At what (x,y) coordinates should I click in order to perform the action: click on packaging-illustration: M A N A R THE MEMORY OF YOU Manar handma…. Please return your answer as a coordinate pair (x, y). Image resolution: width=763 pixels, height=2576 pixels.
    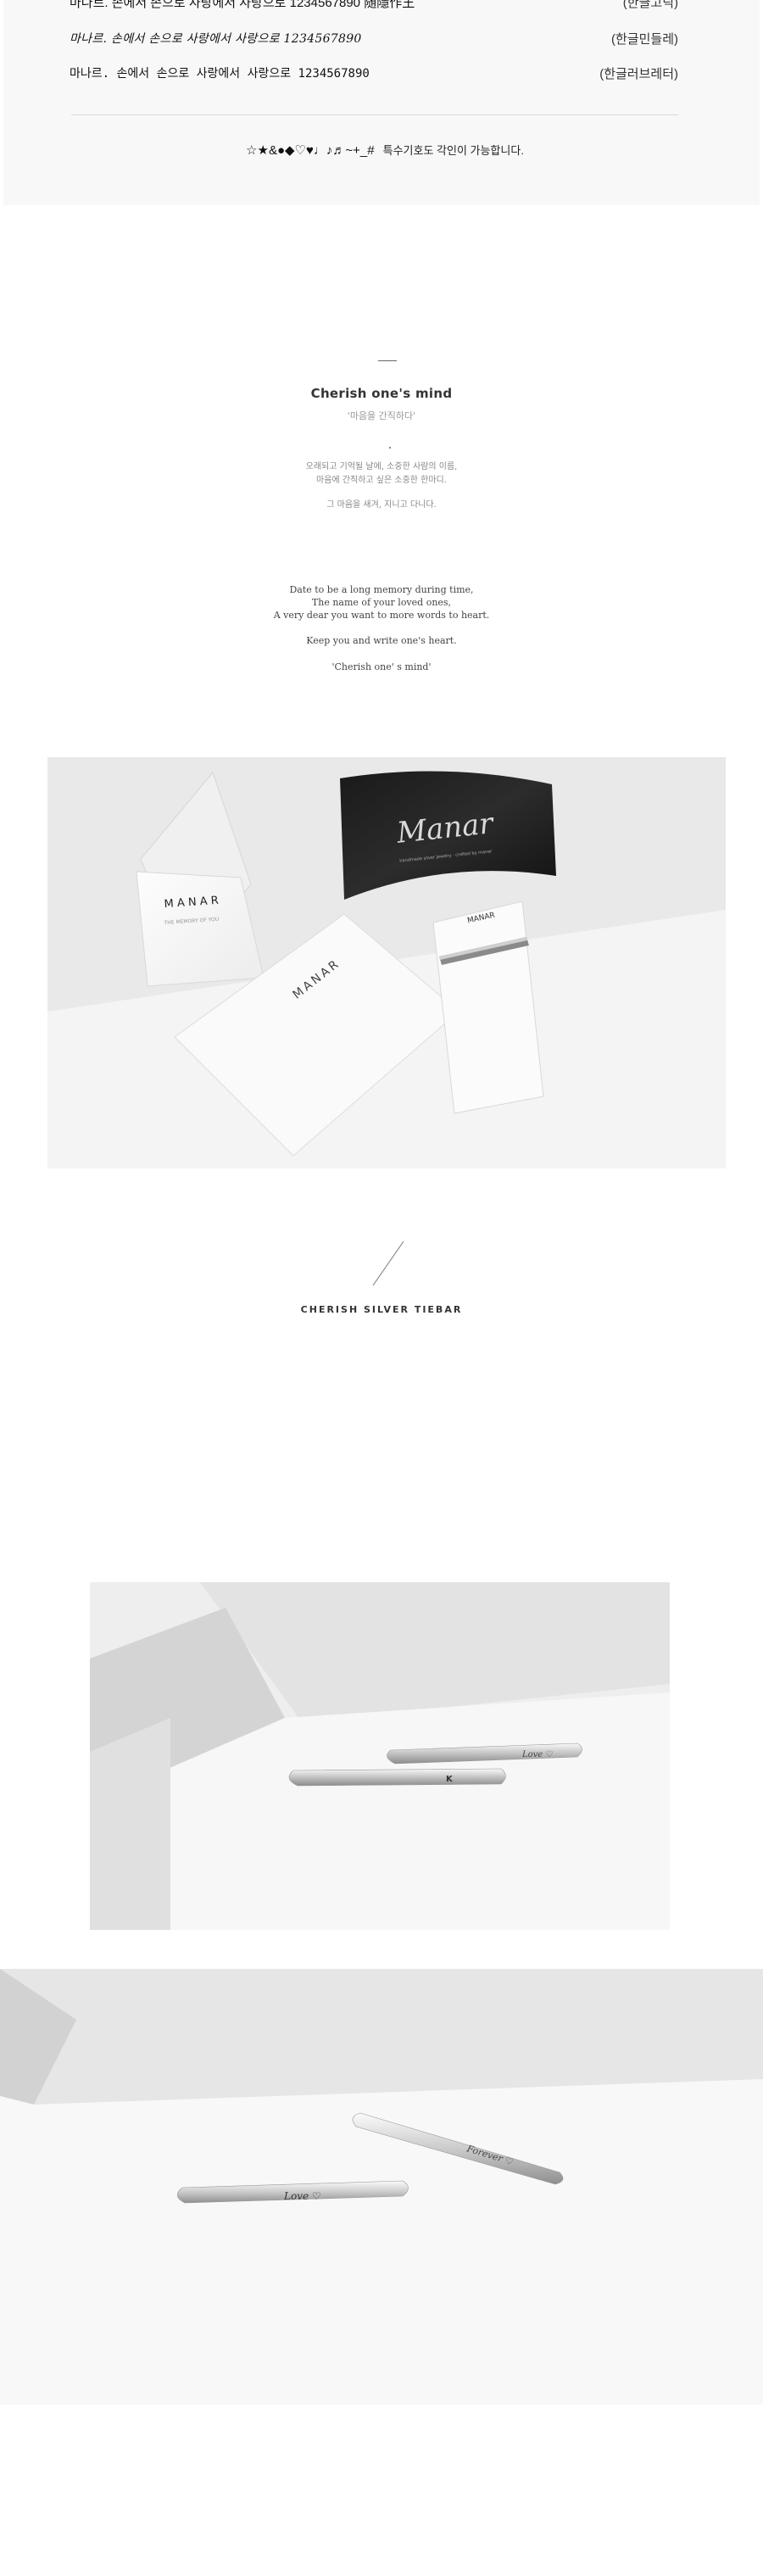
    Looking at the image, I should click on (386, 963).